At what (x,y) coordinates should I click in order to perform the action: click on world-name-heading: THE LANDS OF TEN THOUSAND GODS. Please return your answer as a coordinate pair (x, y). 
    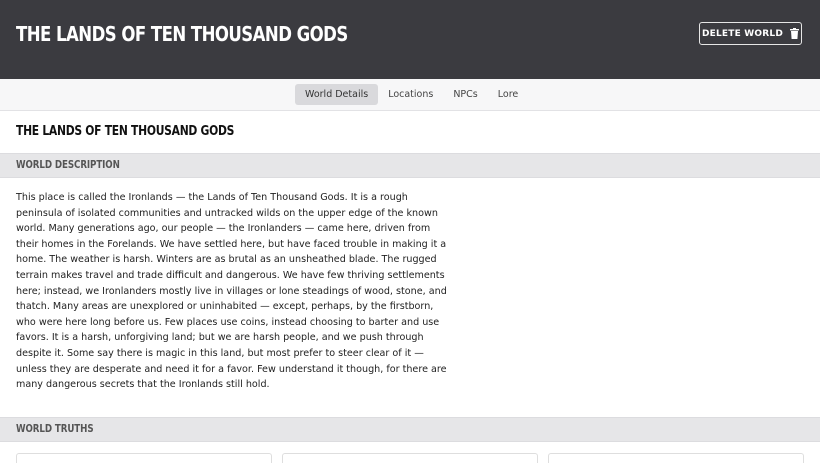
    Looking at the image, I should click on (125, 131).